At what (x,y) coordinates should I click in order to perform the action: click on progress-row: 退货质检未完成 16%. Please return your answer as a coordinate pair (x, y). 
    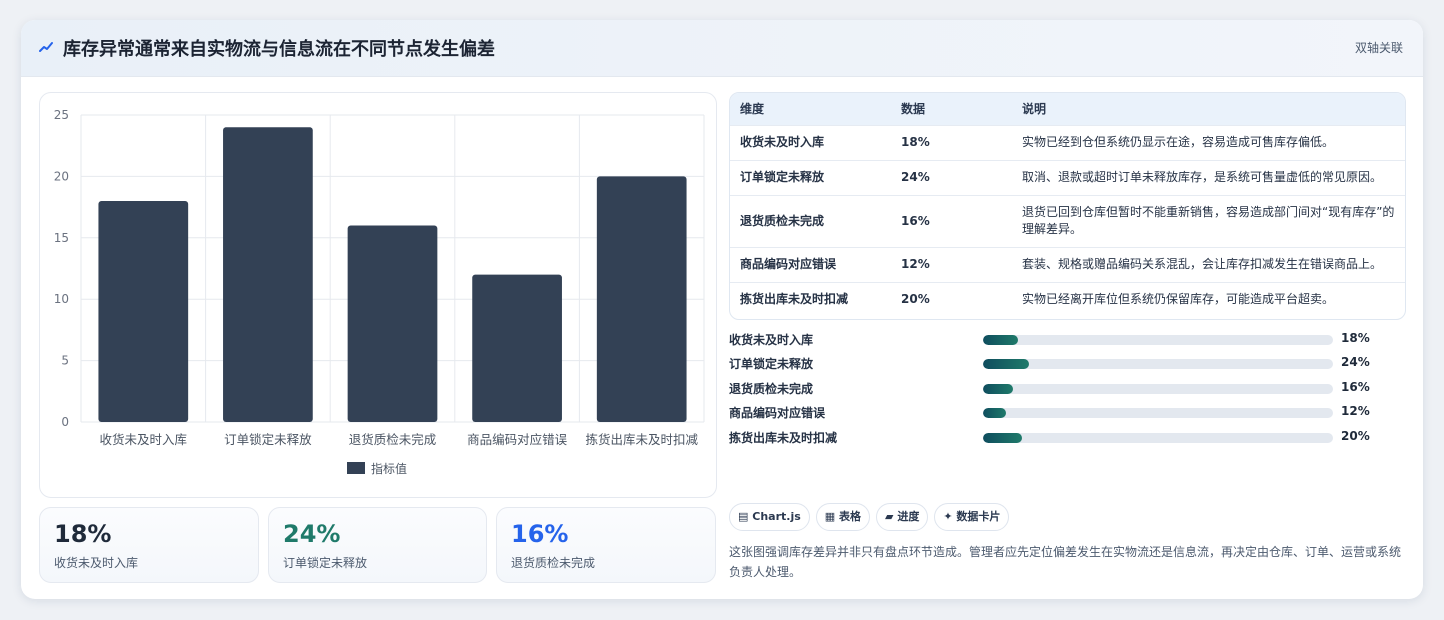
    Looking at the image, I should click on (1059, 388).